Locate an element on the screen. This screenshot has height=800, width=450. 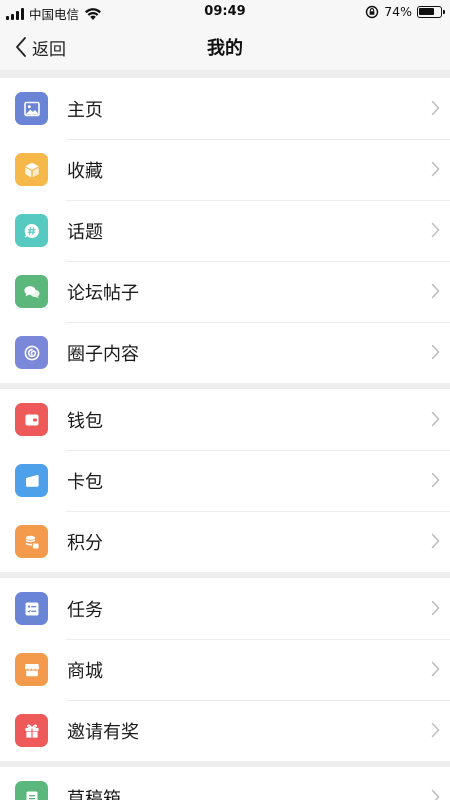
page-title: 我的 is located at coordinates (225, 48).